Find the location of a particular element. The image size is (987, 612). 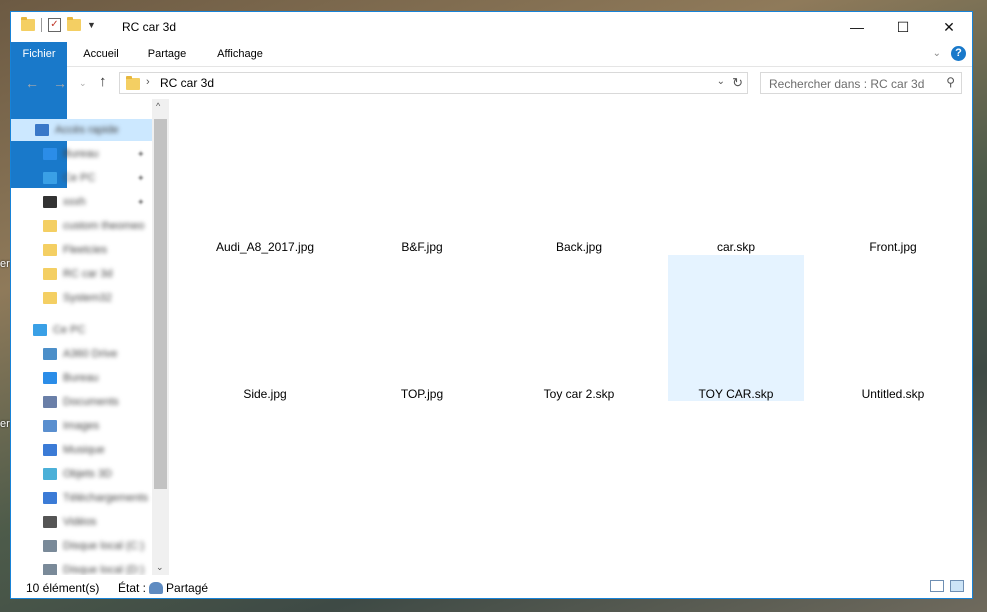

tab-affichage: Affichage is located at coordinates (240, 54).